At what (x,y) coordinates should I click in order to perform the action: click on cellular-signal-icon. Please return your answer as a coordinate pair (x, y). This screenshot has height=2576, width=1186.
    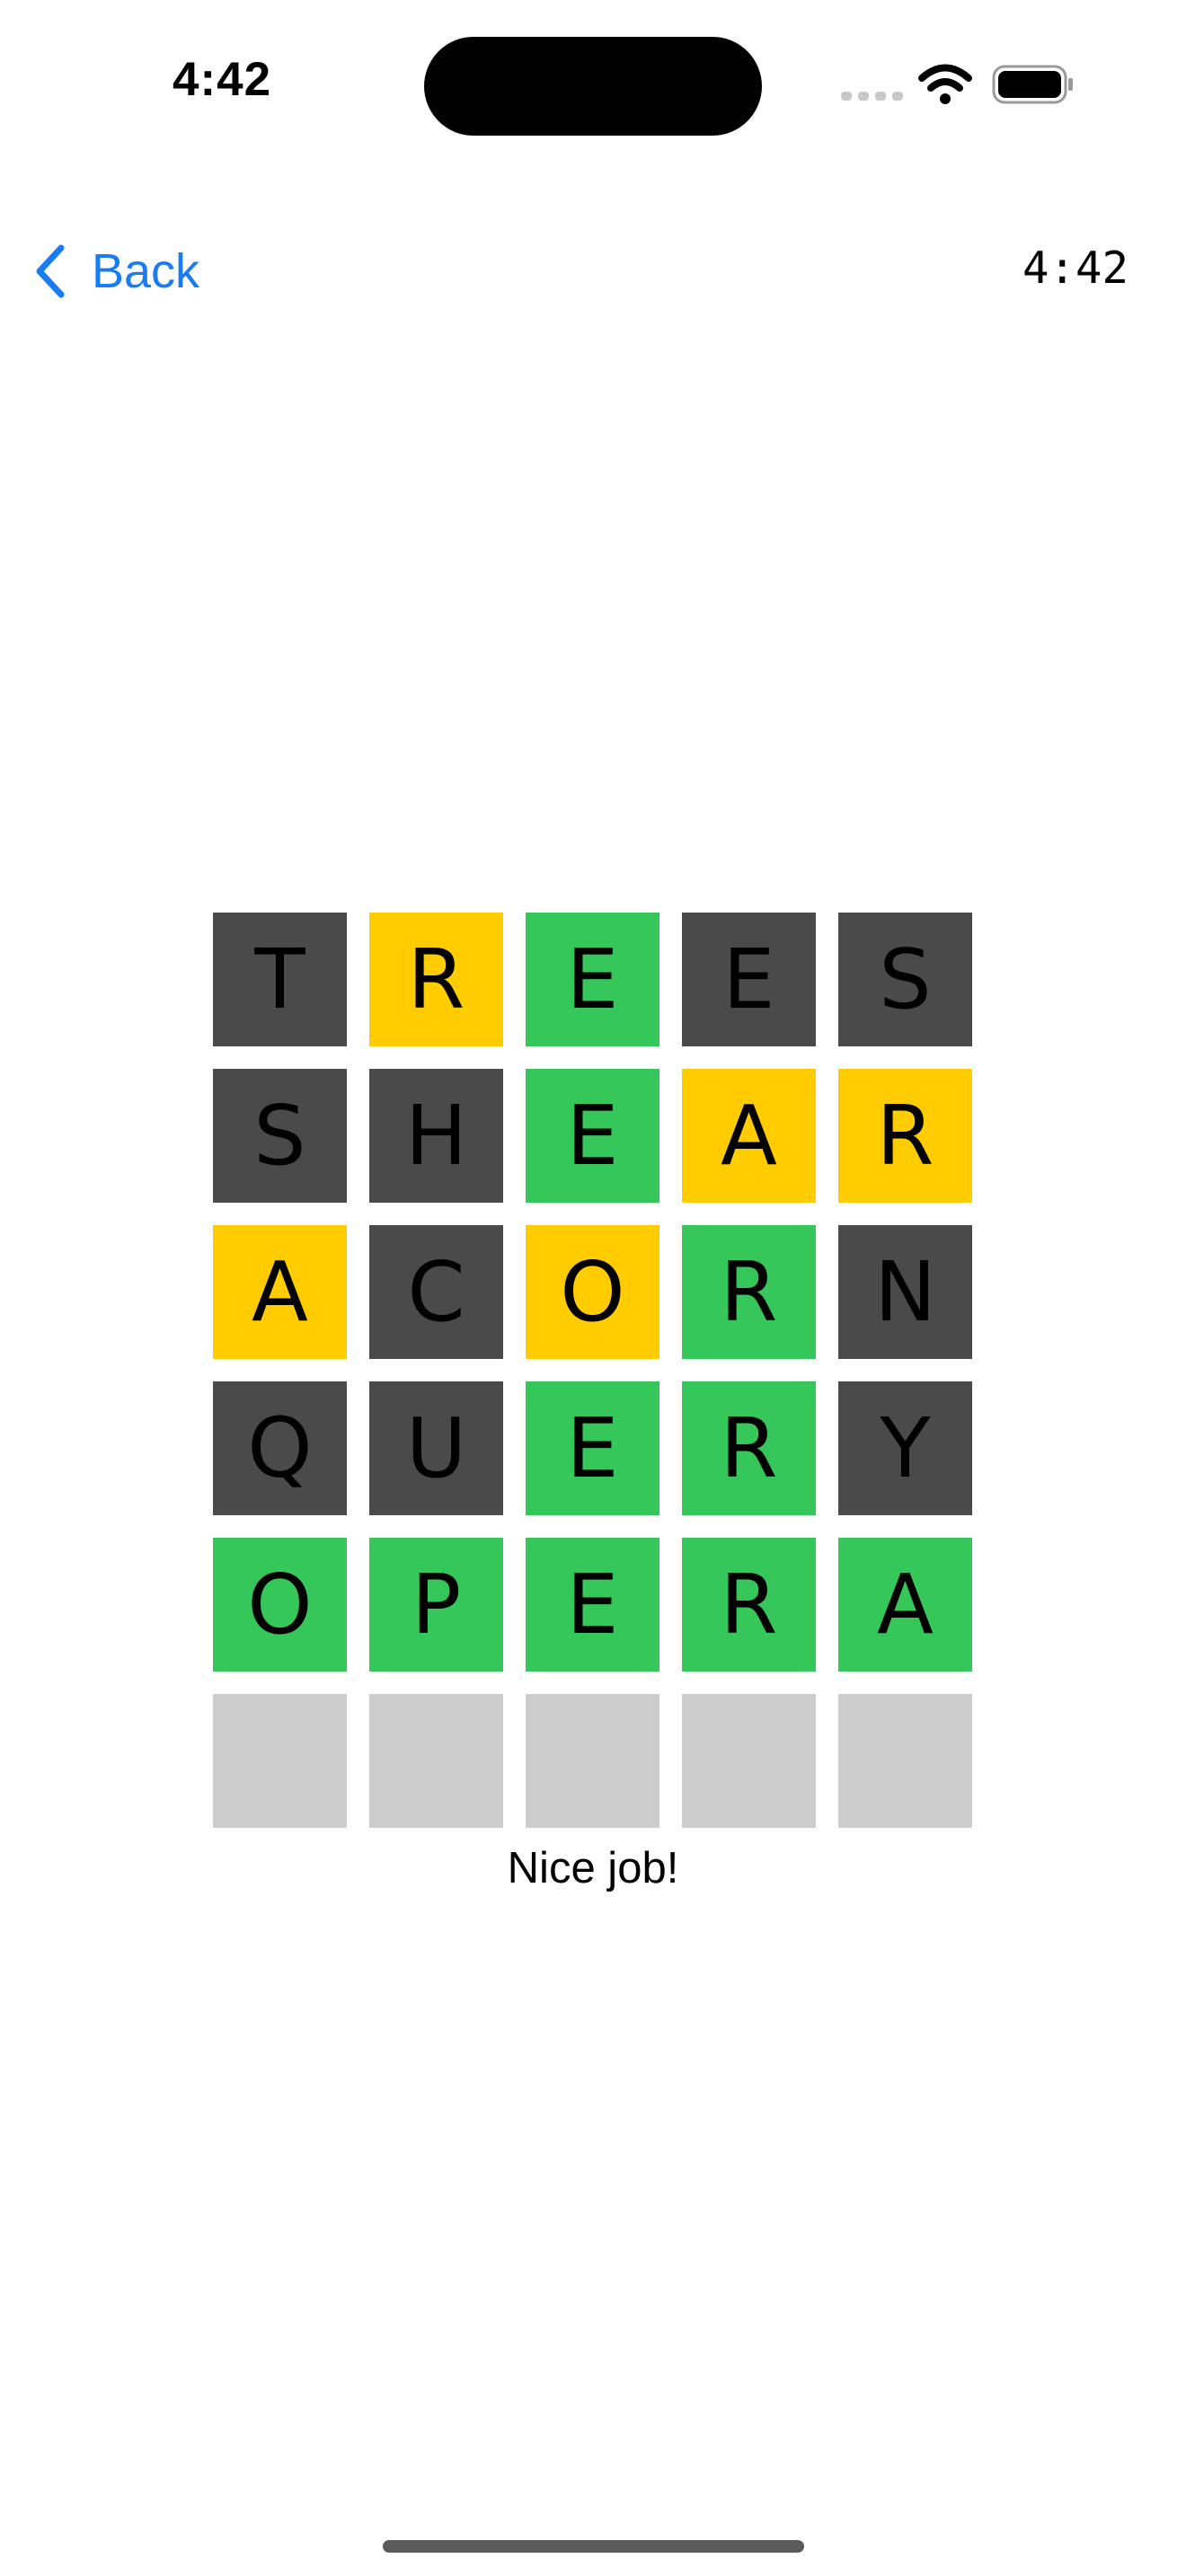
    Looking at the image, I should click on (872, 96).